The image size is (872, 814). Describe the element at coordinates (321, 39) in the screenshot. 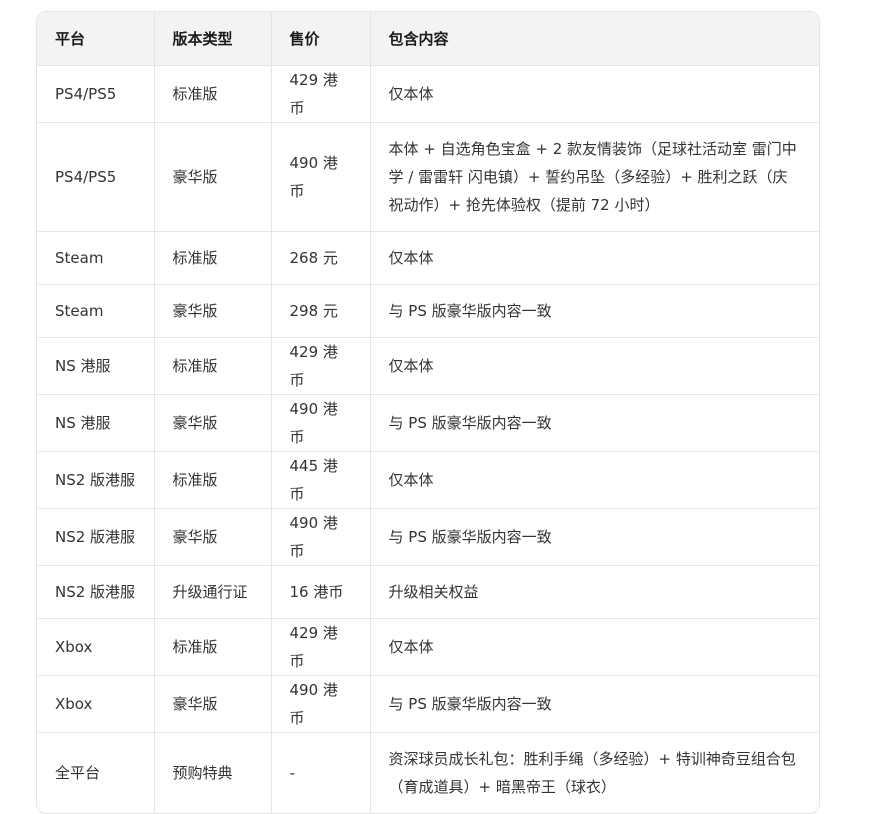

I see `header-price: 售价` at that location.